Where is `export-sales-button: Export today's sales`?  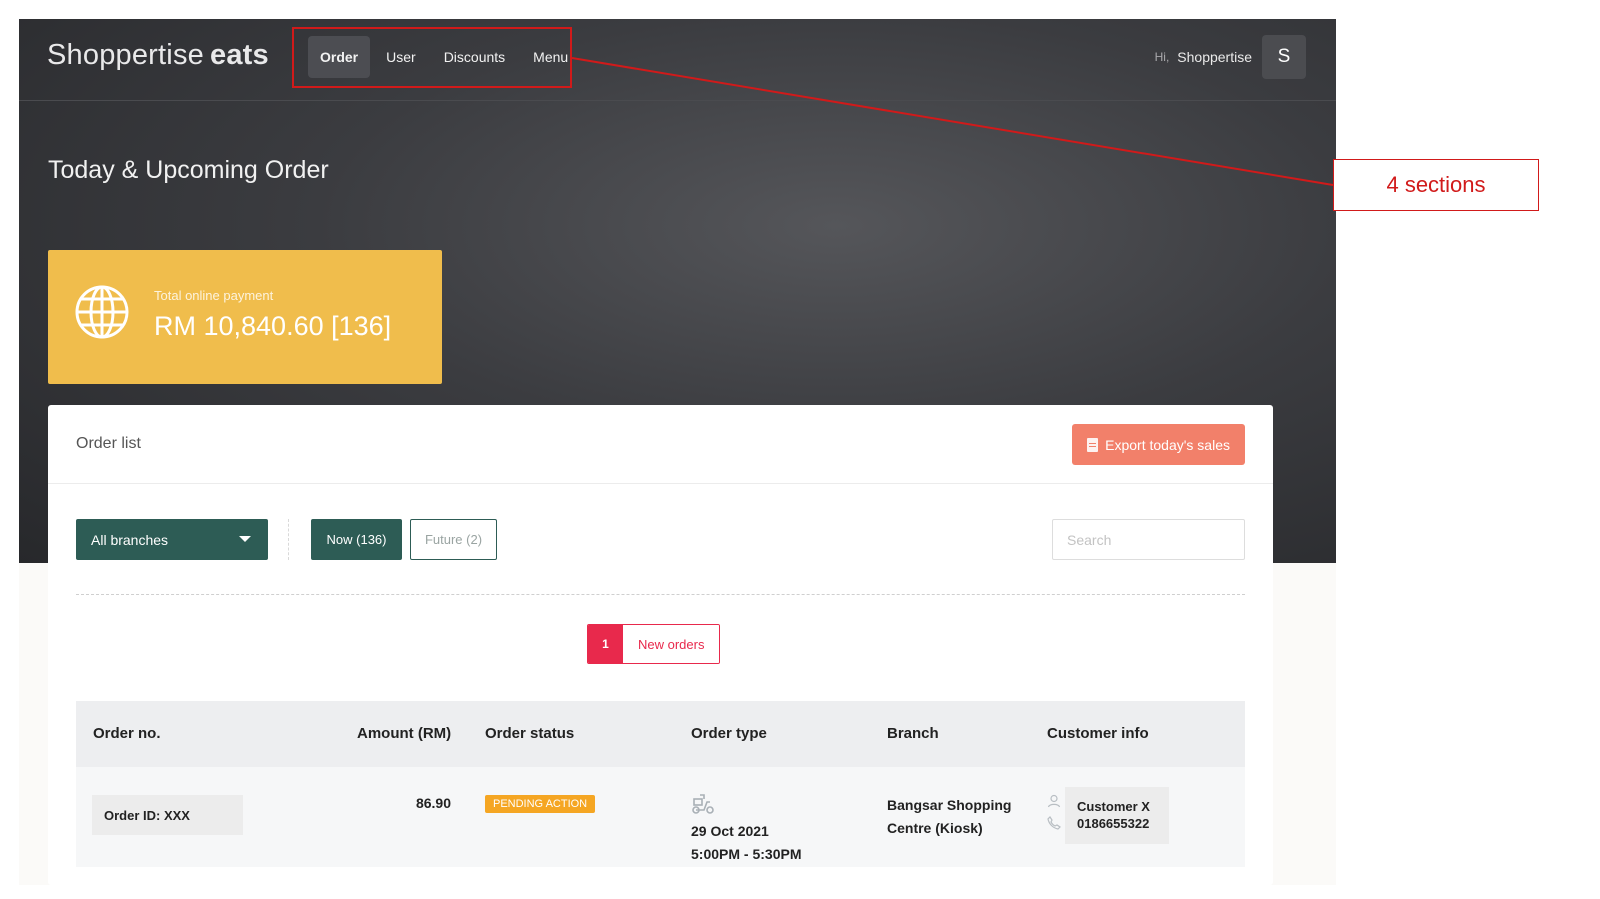 export-sales-button: Export today's sales is located at coordinates (1158, 444).